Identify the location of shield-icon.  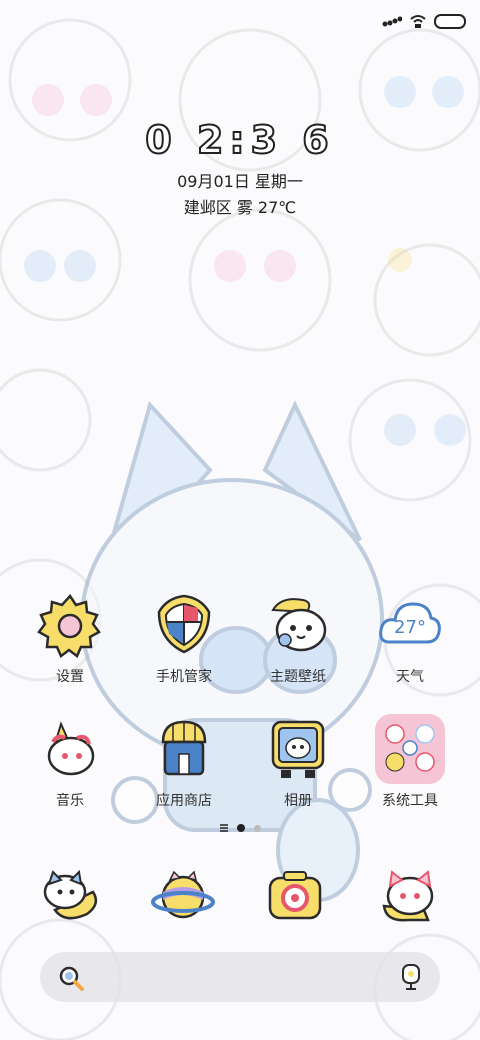
(184, 624).